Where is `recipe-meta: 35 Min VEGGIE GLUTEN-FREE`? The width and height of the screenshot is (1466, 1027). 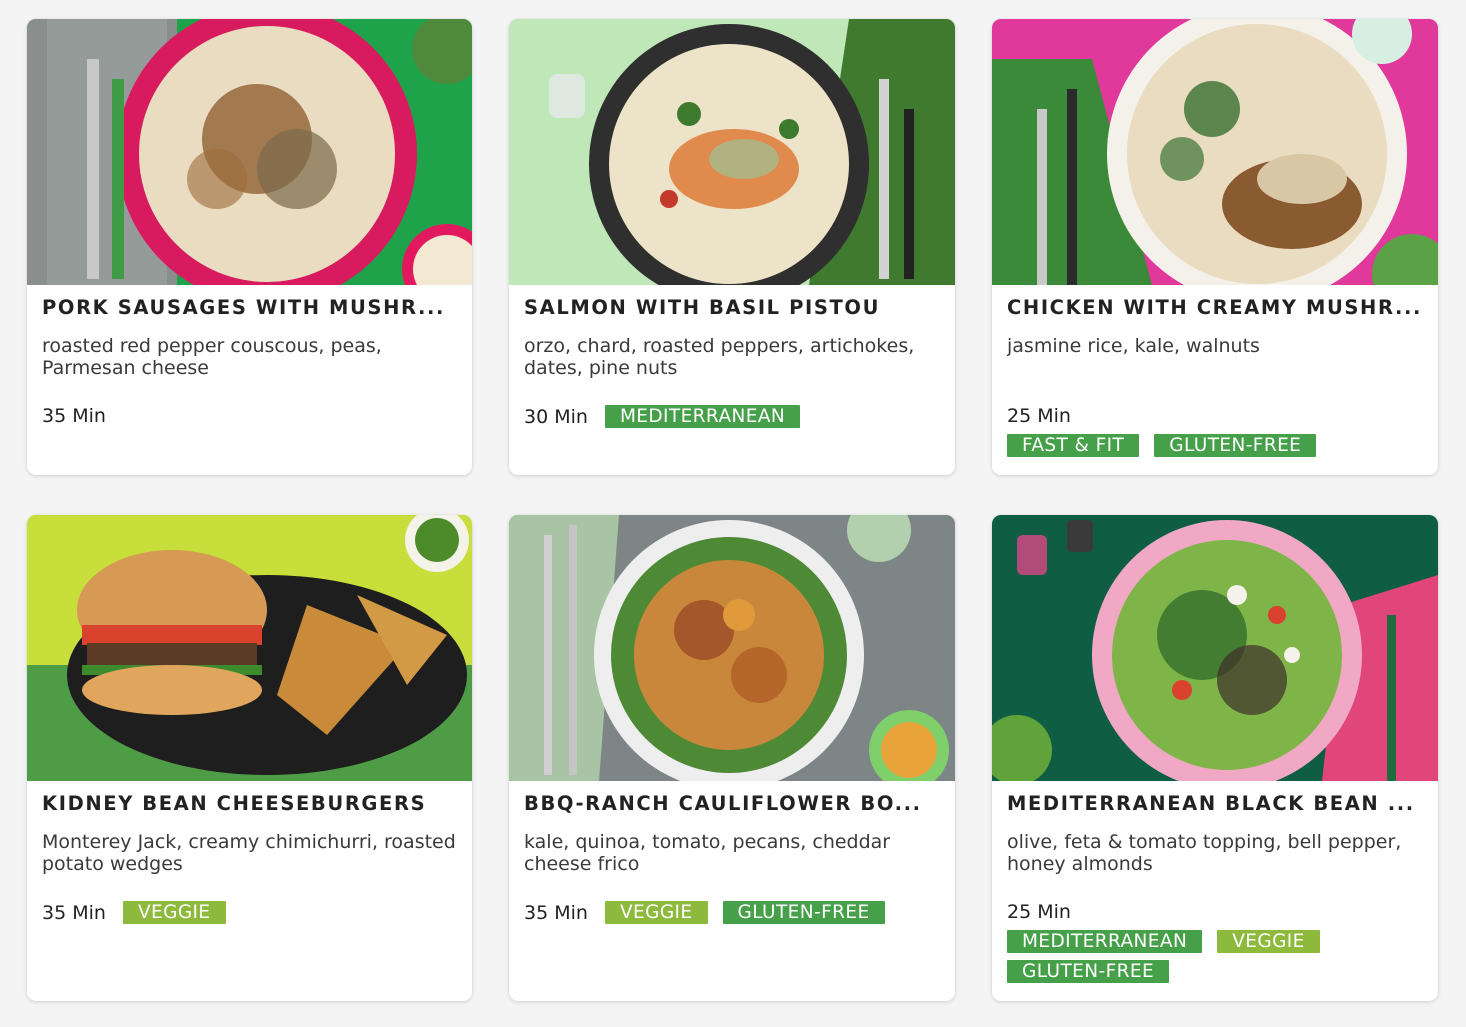
recipe-meta: 35 Min VEGGIE GLUTEN-FREE is located at coordinates (732, 912).